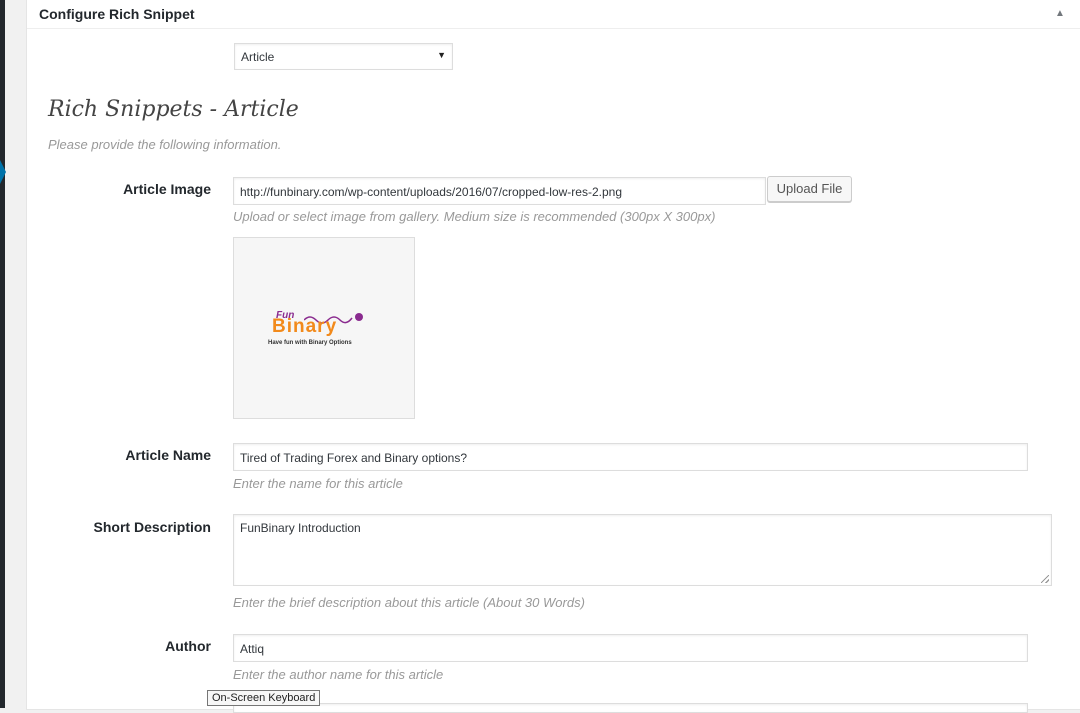 This screenshot has width=1080, height=713. I want to click on author-label: Author, so click(188, 646).